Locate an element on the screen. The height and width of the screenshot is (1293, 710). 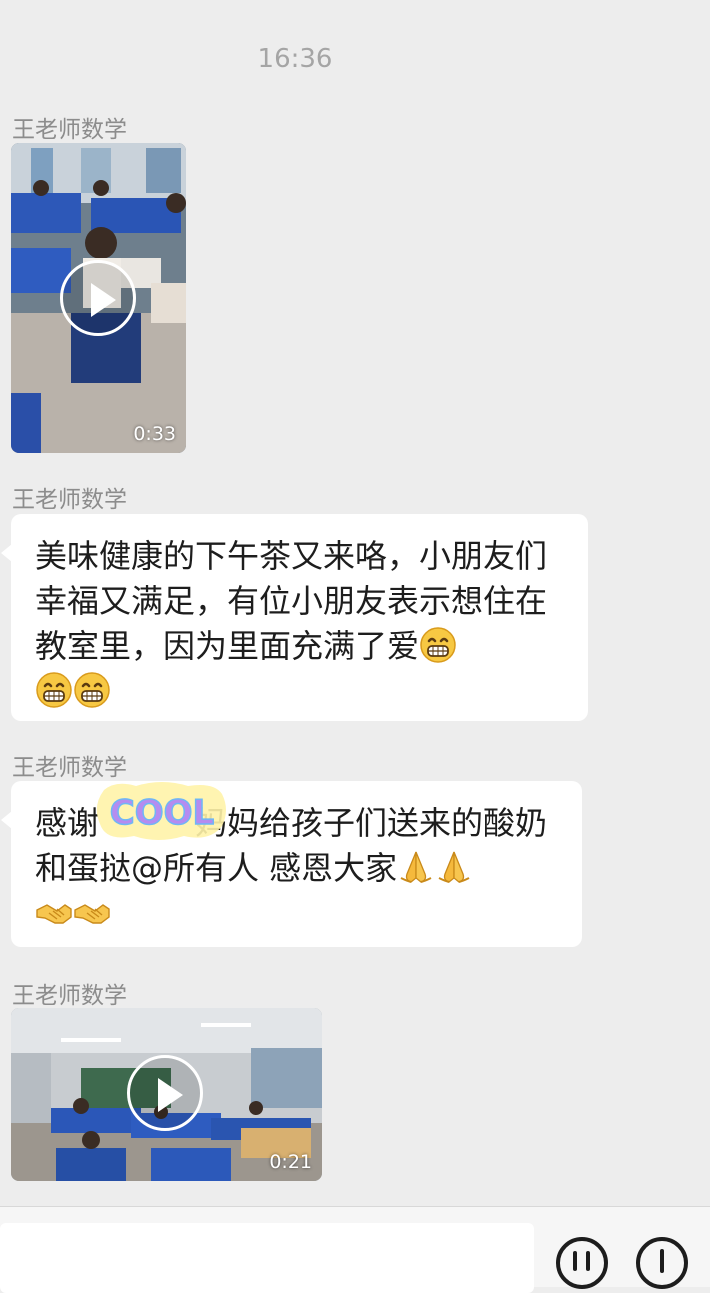
cool-sticker: COOL is located at coordinates (161, 811).